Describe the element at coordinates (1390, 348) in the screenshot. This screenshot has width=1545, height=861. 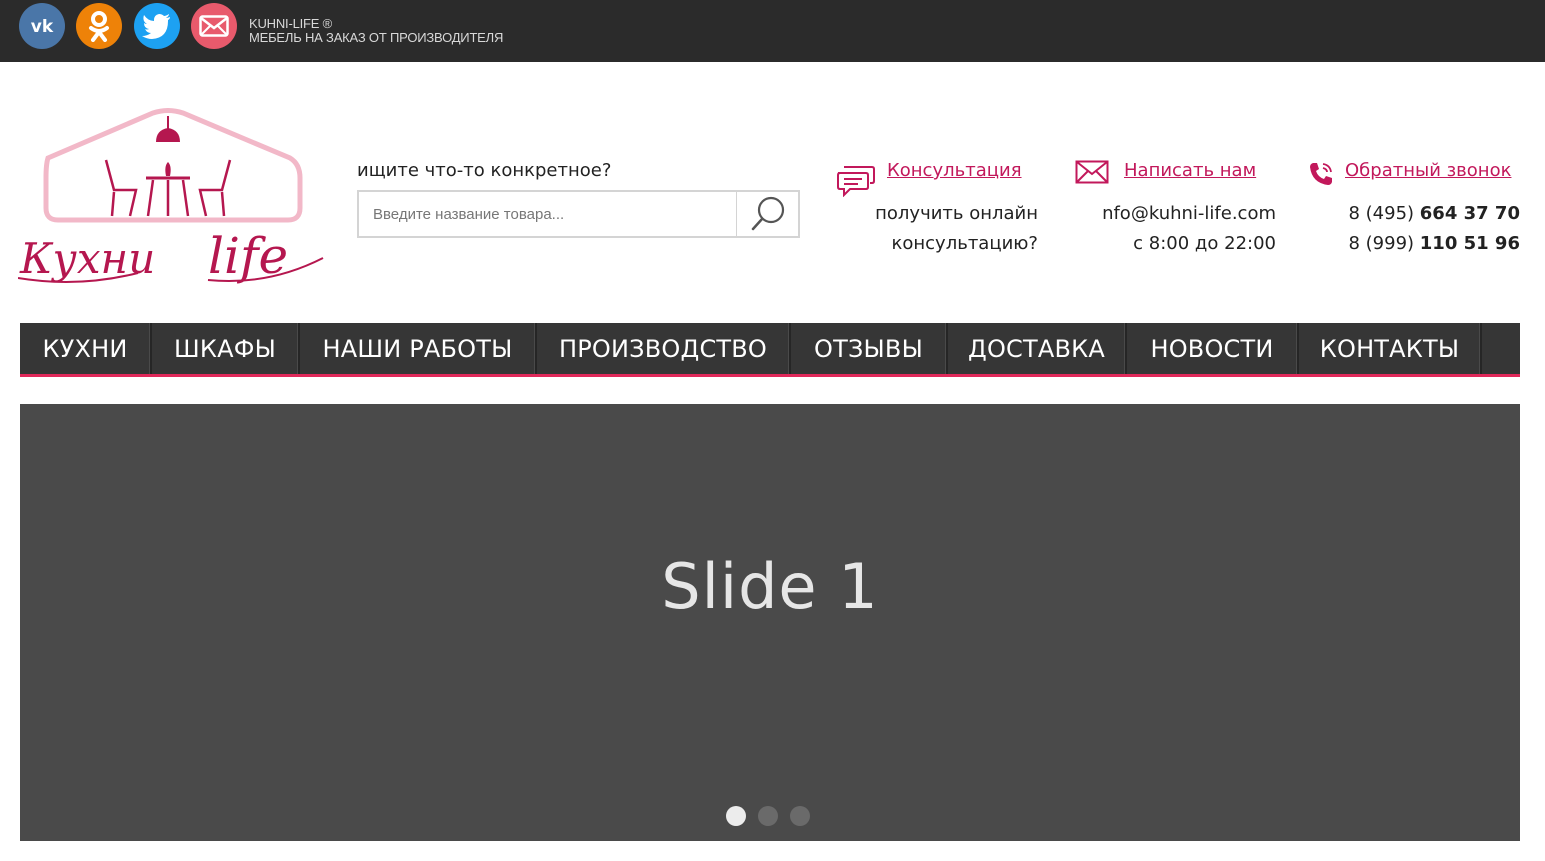
I see `nav-item-contacts: КОНТАКТЫ` at that location.